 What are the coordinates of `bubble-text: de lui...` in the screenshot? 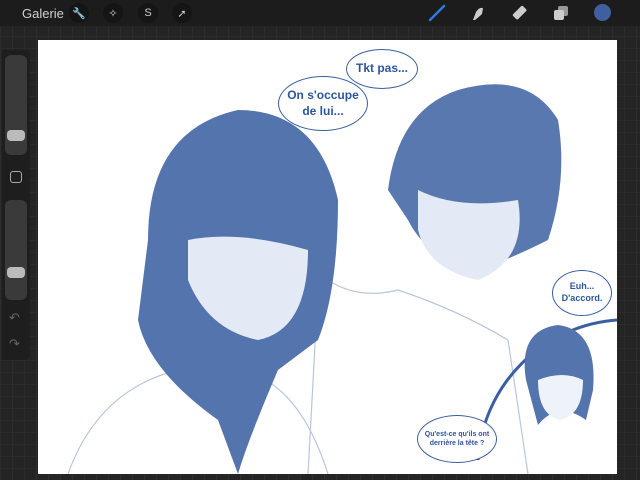 It's located at (323, 110).